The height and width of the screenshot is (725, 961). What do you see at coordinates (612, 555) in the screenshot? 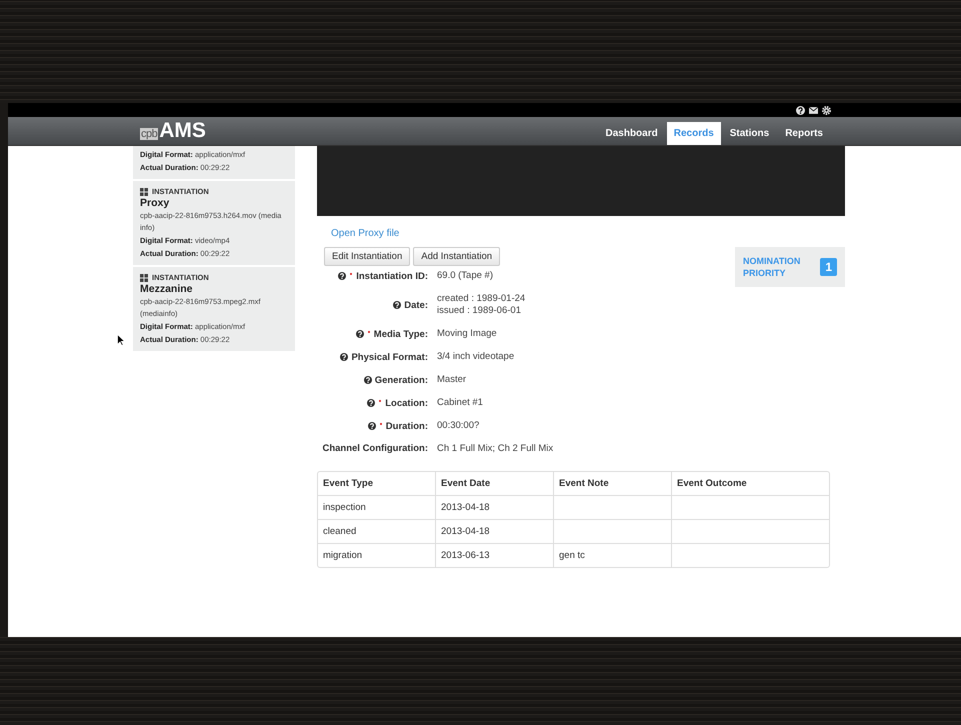
I see `table-cell: gen tc` at bounding box center [612, 555].